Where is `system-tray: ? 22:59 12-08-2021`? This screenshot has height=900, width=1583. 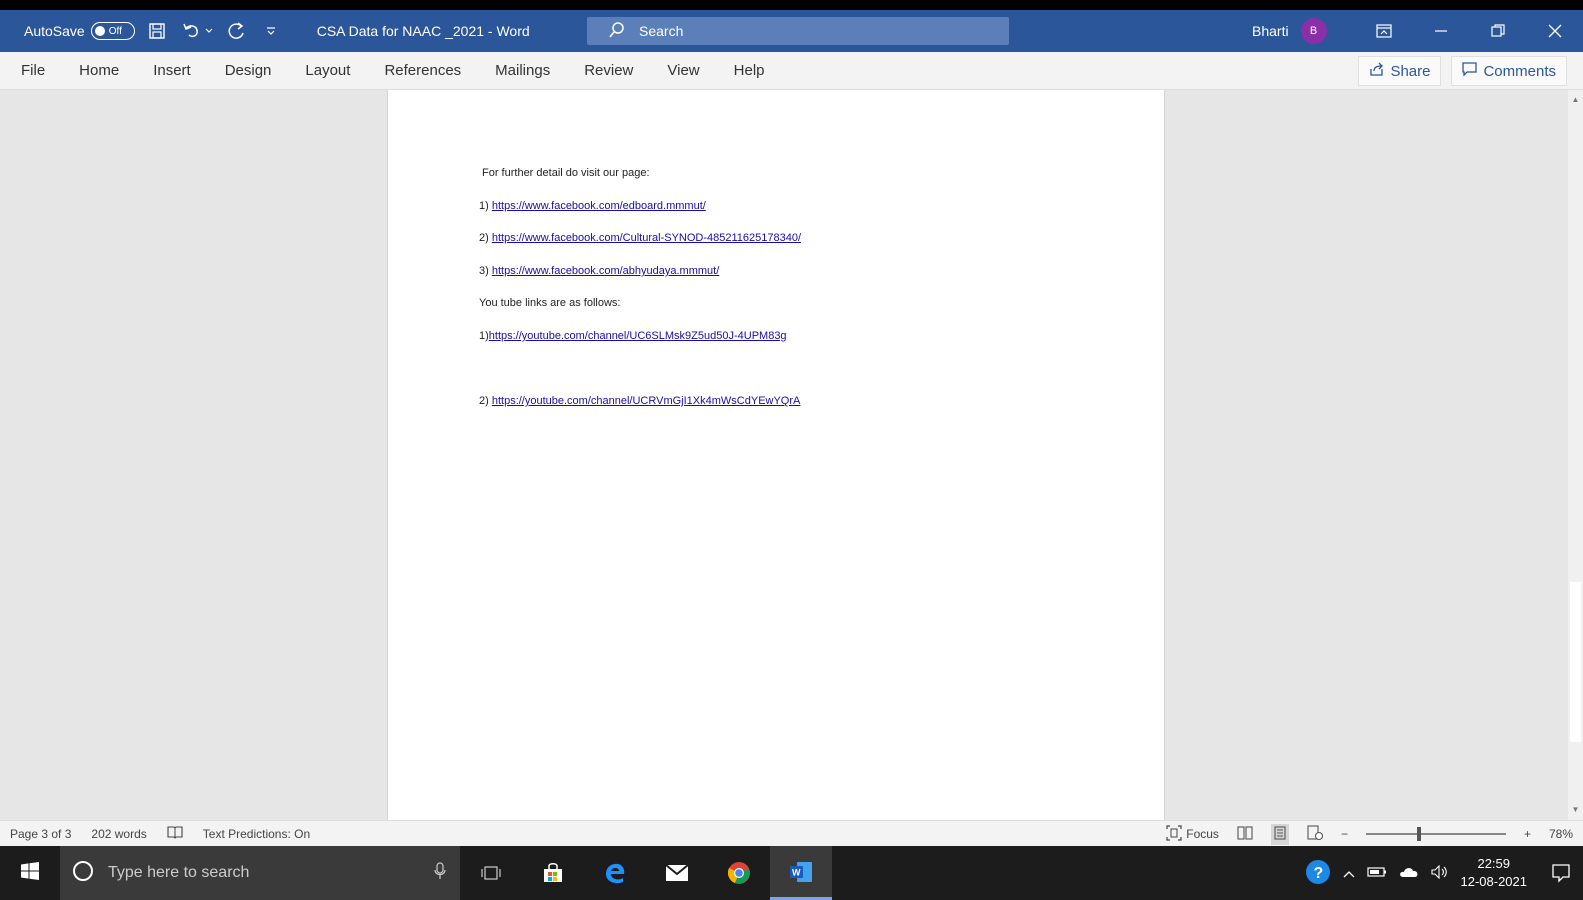
system-tray: ? 22:59 12-08-2021 is located at coordinates (1444, 873).